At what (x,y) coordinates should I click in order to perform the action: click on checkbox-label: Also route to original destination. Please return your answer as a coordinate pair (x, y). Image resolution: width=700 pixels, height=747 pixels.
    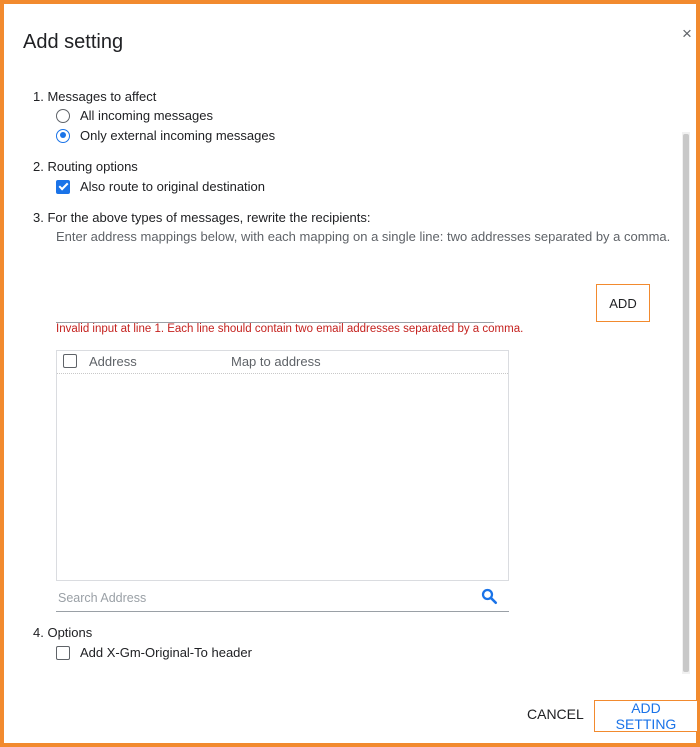
    Looking at the image, I should click on (173, 186).